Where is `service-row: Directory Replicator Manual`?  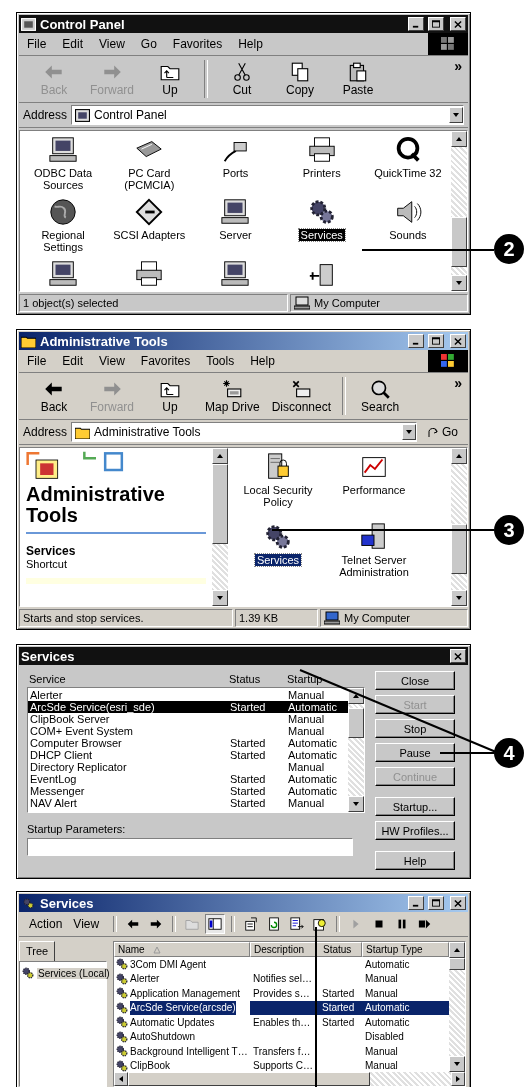 service-row: Directory Replicator Manual is located at coordinates (188, 767).